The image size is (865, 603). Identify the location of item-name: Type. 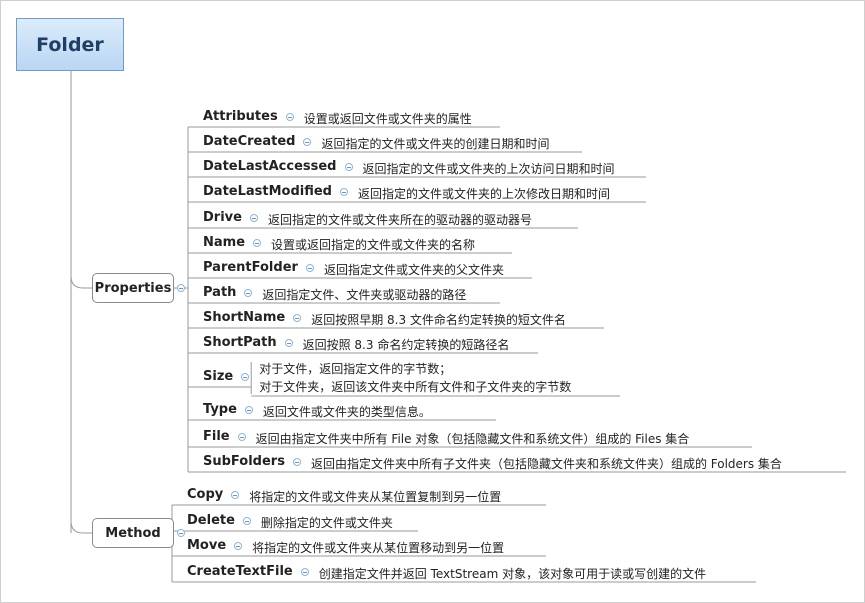
(220, 409).